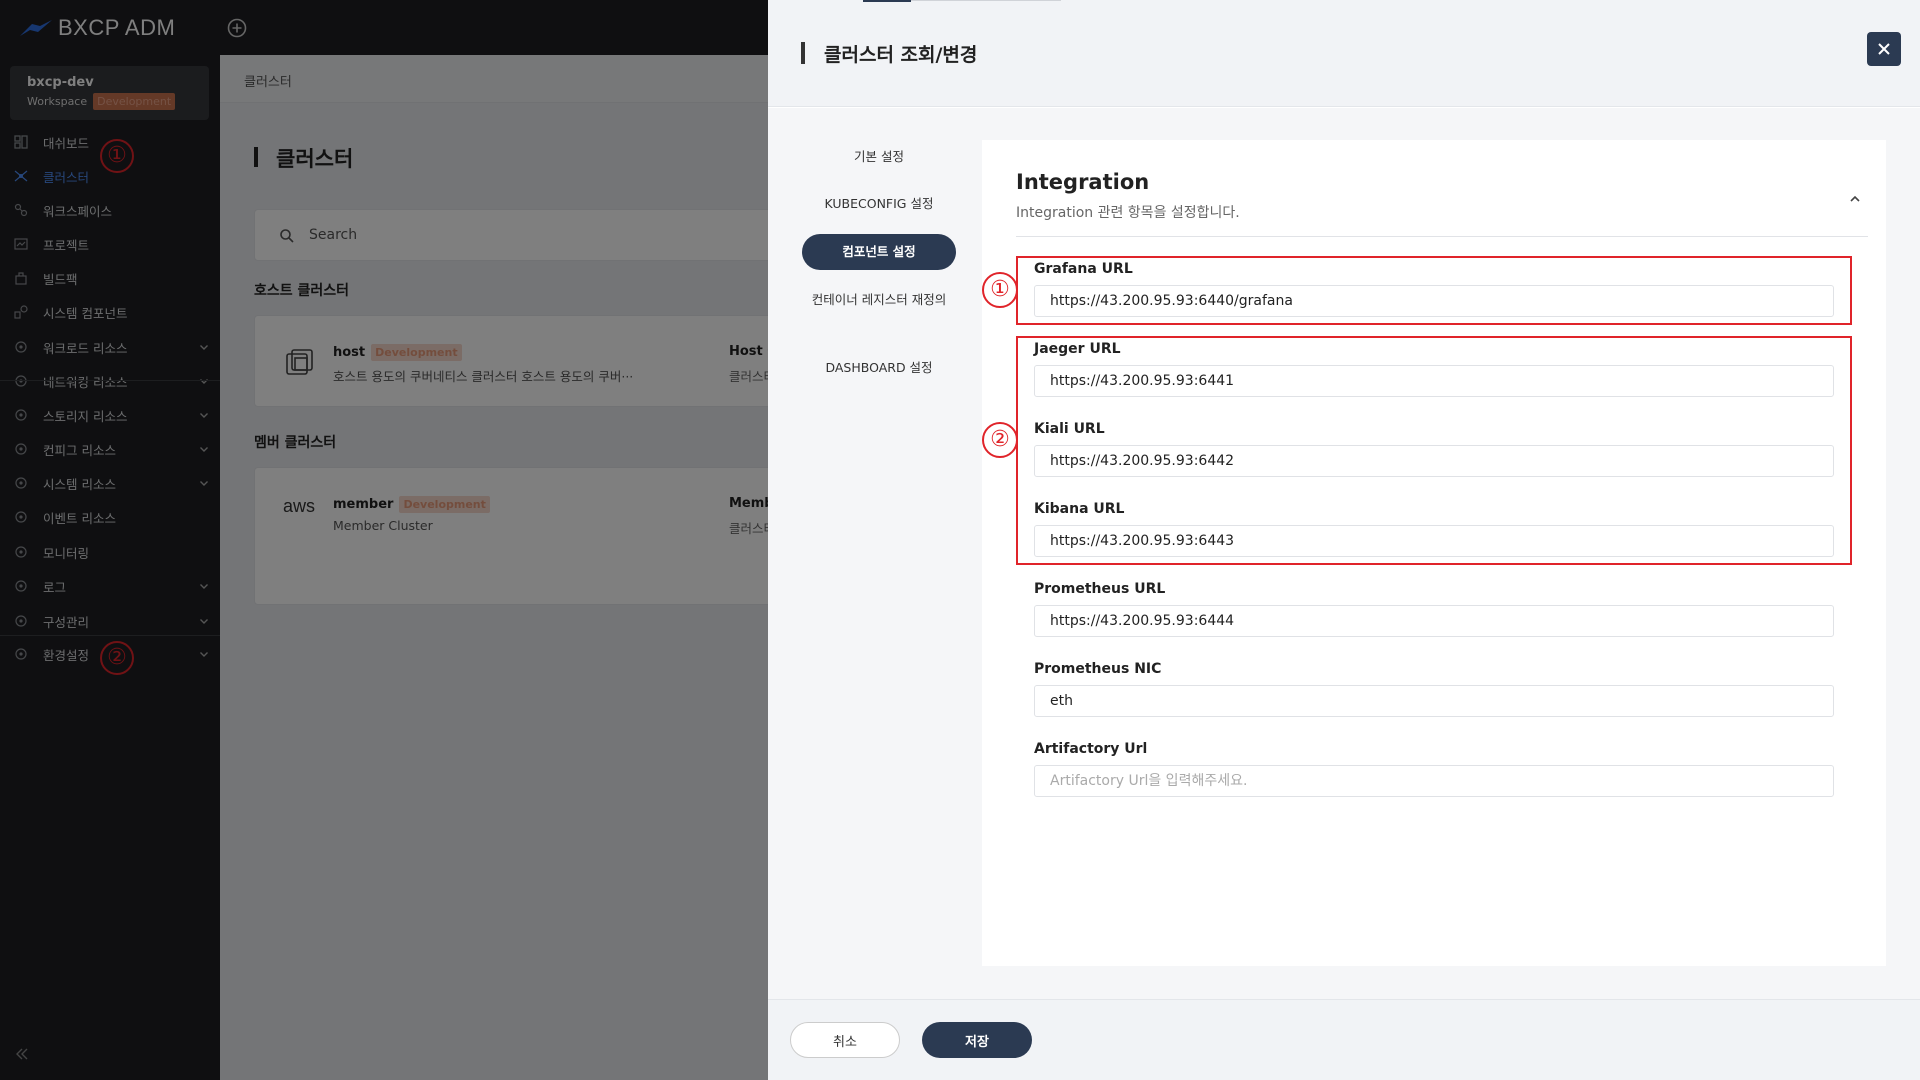  What do you see at coordinates (1442, 236) in the screenshot?
I see `section-divider` at bounding box center [1442, 236].